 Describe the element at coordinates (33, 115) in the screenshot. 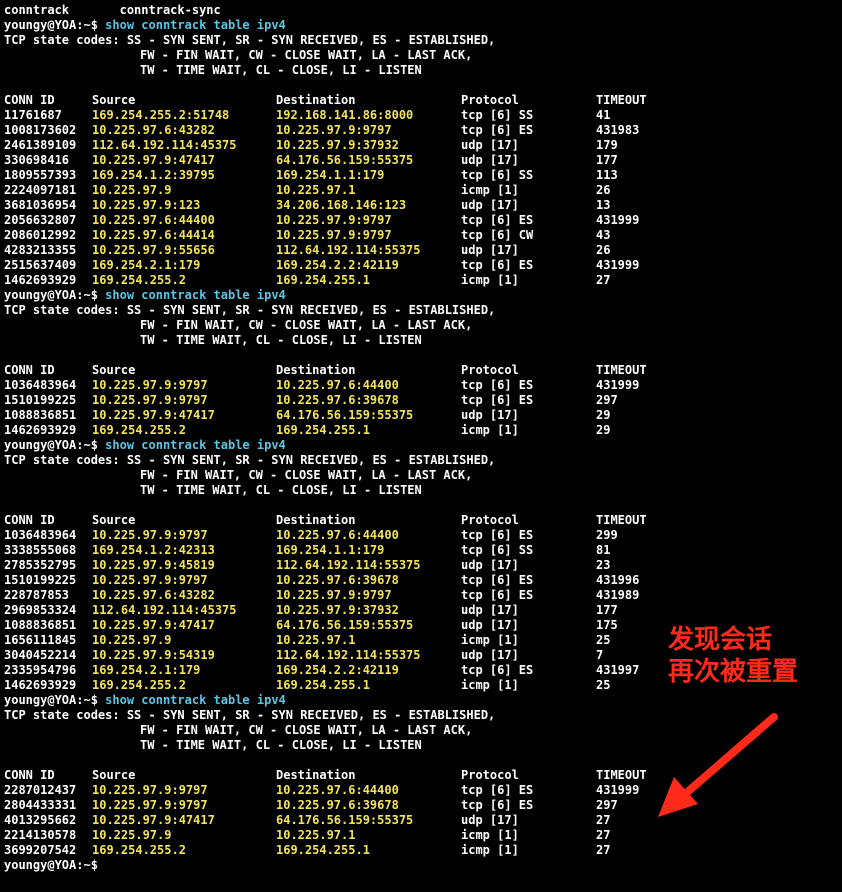

I see `table-cell: 11761687` at that location.